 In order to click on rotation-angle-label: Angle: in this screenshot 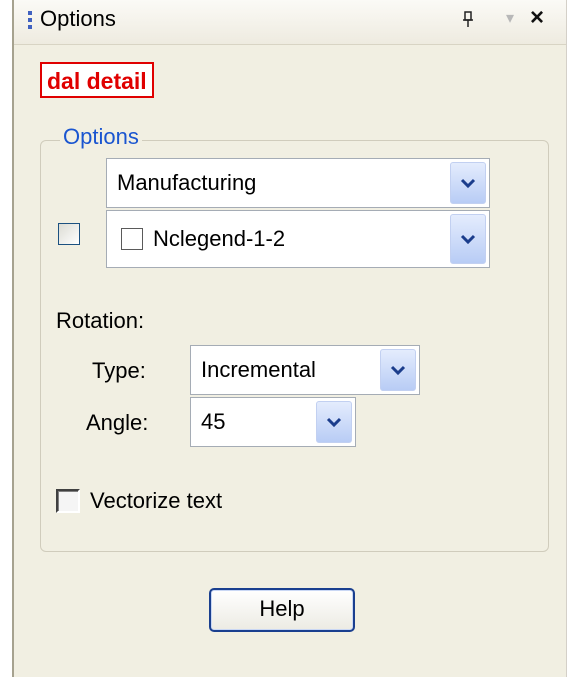, I will do `click(117, 422)`.